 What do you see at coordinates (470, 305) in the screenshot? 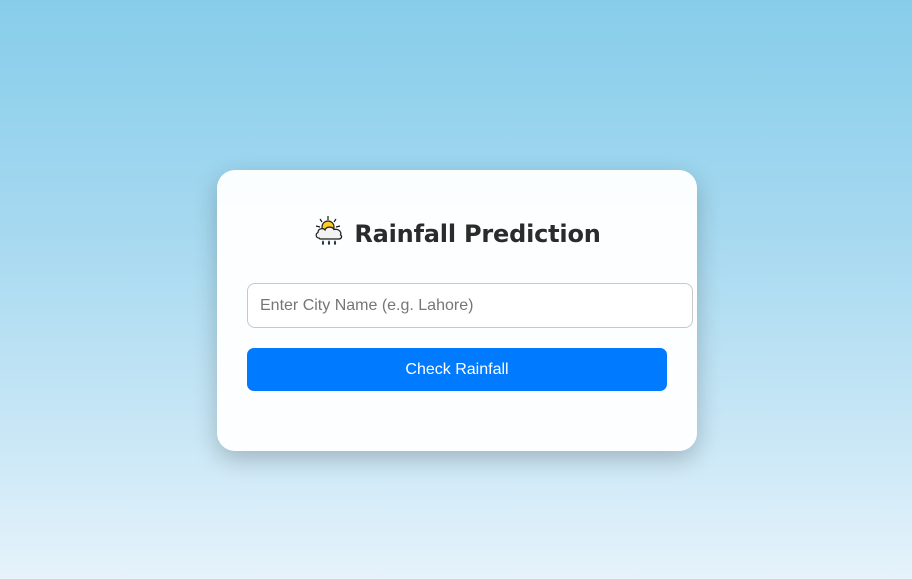
I see `city-name-input` at bounding box center [470, 305].